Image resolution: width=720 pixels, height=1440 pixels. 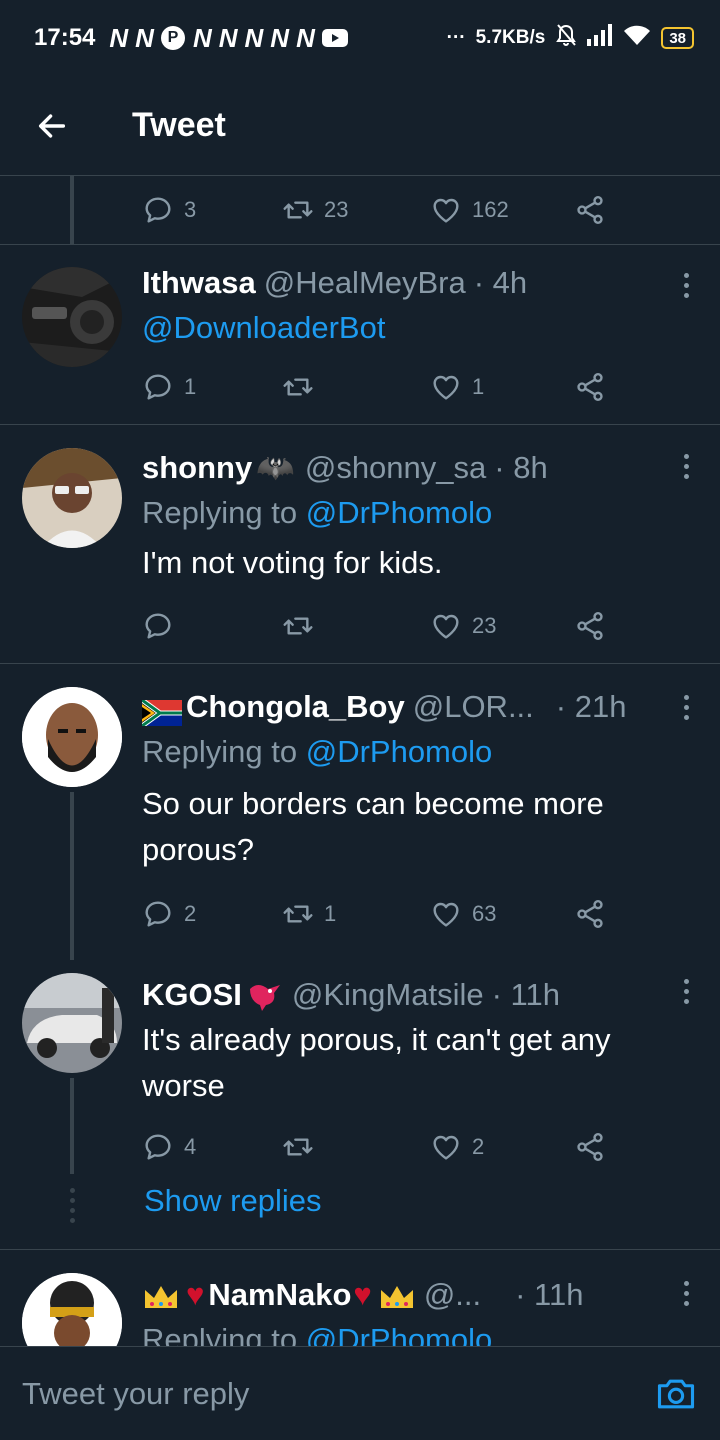 What do you see at coordinates (65, 37) in the screenshot?
I see `status-time: 17:54` at bounding box center [65, 37].